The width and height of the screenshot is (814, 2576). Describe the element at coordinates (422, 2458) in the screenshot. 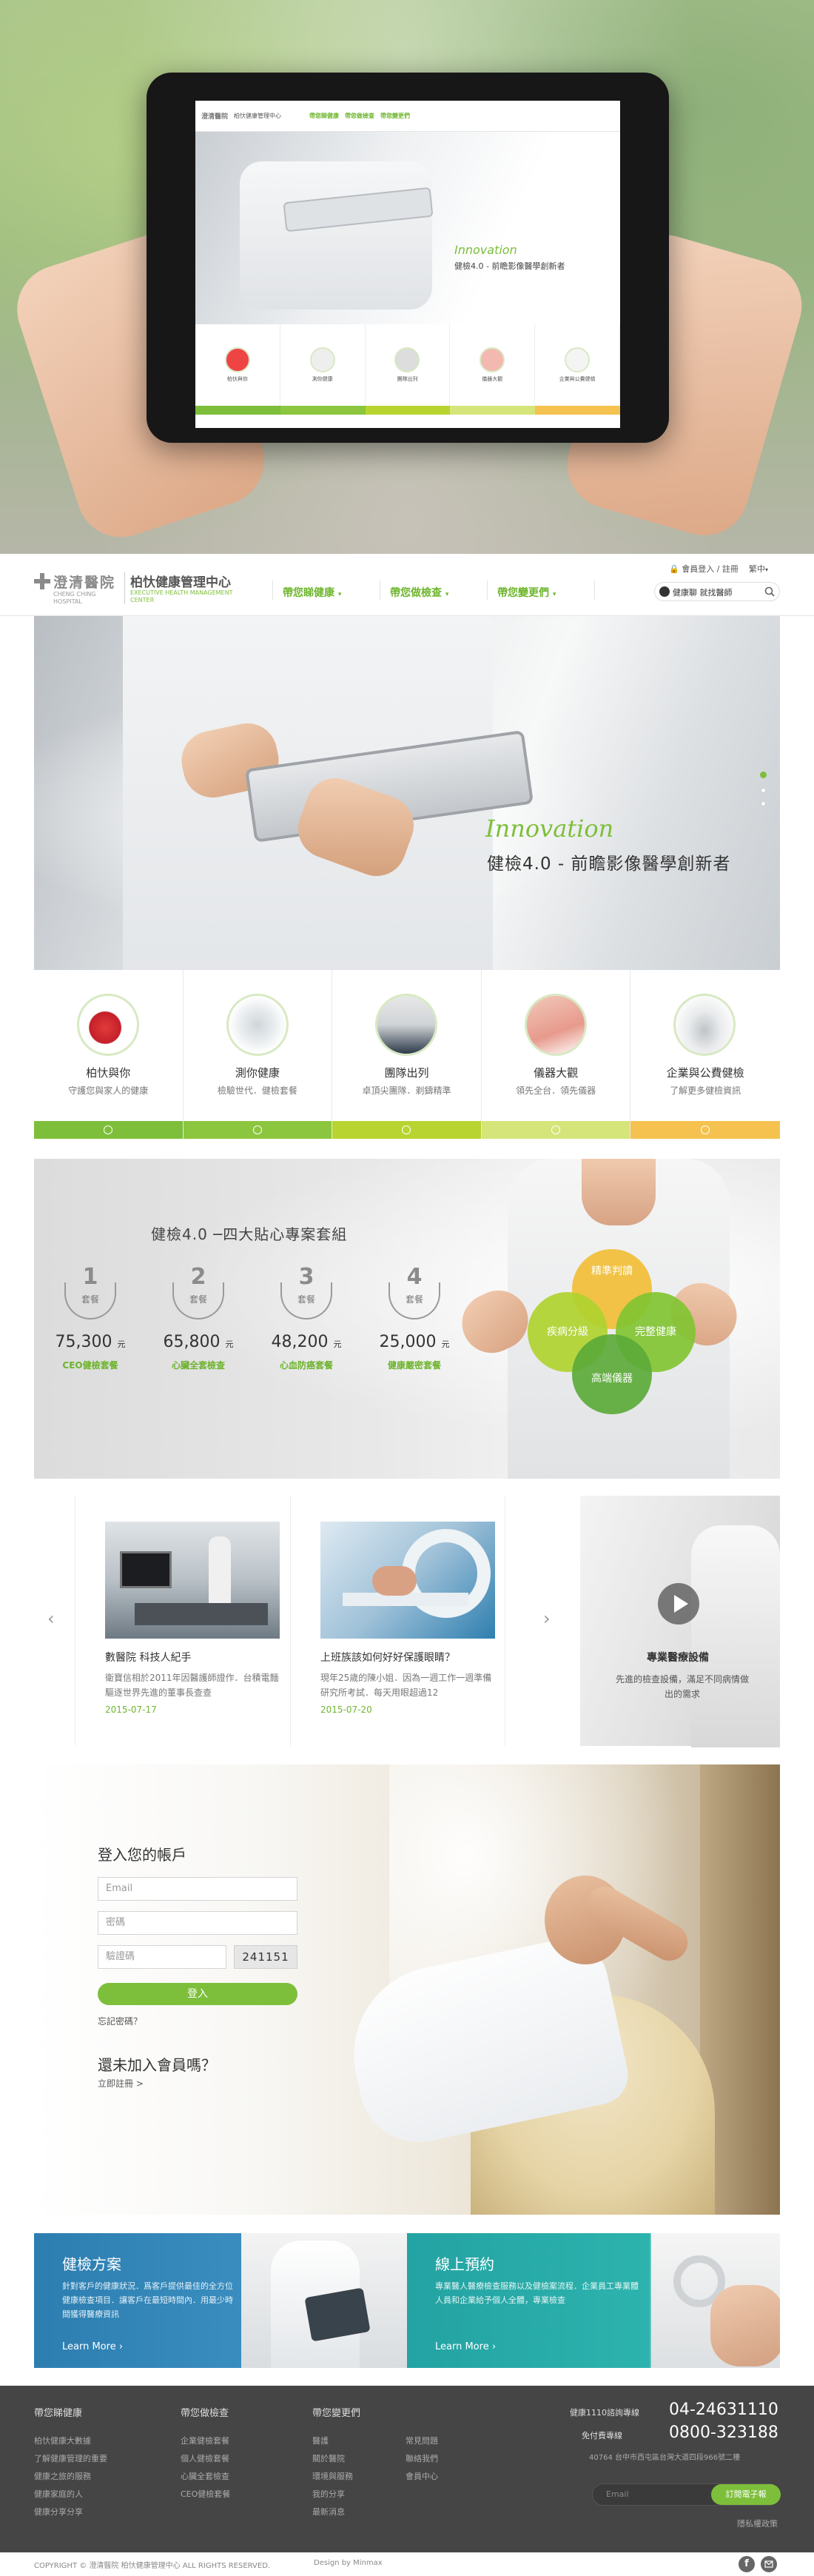

I see `footer-link: 聯絡我們` at that location.